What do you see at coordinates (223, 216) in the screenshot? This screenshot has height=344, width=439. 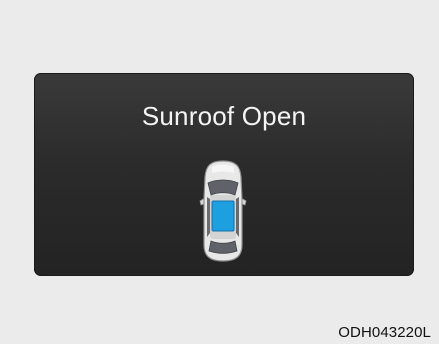 I see `sunroof-glass` at bounding box center [223, 216].